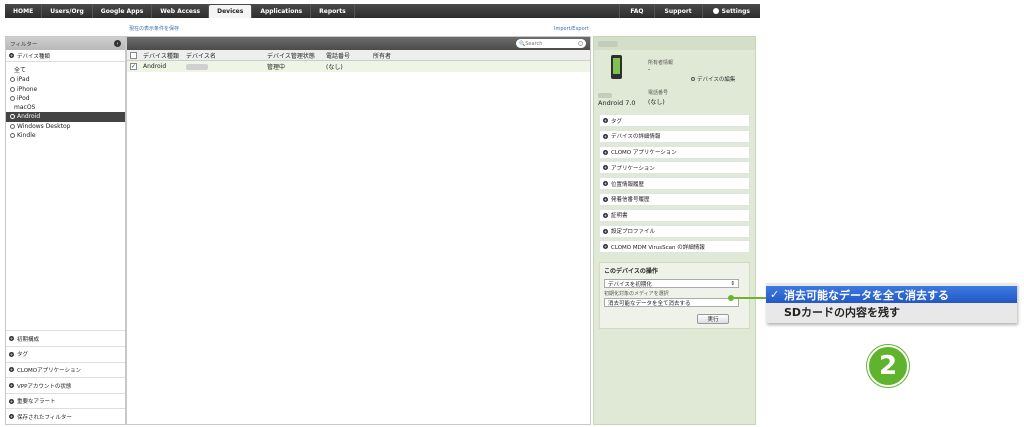  I want to click on cell-phone: (なし), so click(334, 67).